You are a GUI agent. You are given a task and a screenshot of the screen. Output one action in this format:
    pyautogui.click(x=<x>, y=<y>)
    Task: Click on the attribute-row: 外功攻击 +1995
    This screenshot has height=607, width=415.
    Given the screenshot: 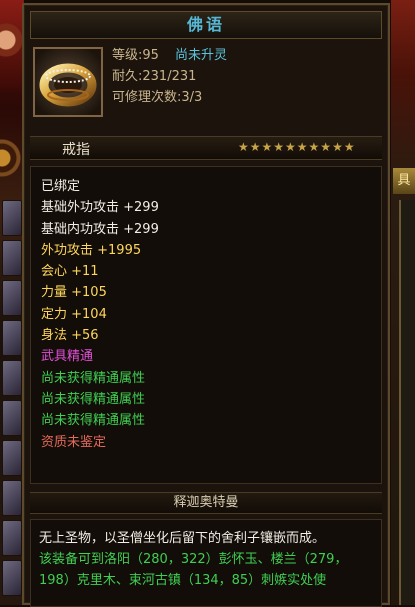 What is the action you would take?
    pyautogui.click(x=91, y=250)
    